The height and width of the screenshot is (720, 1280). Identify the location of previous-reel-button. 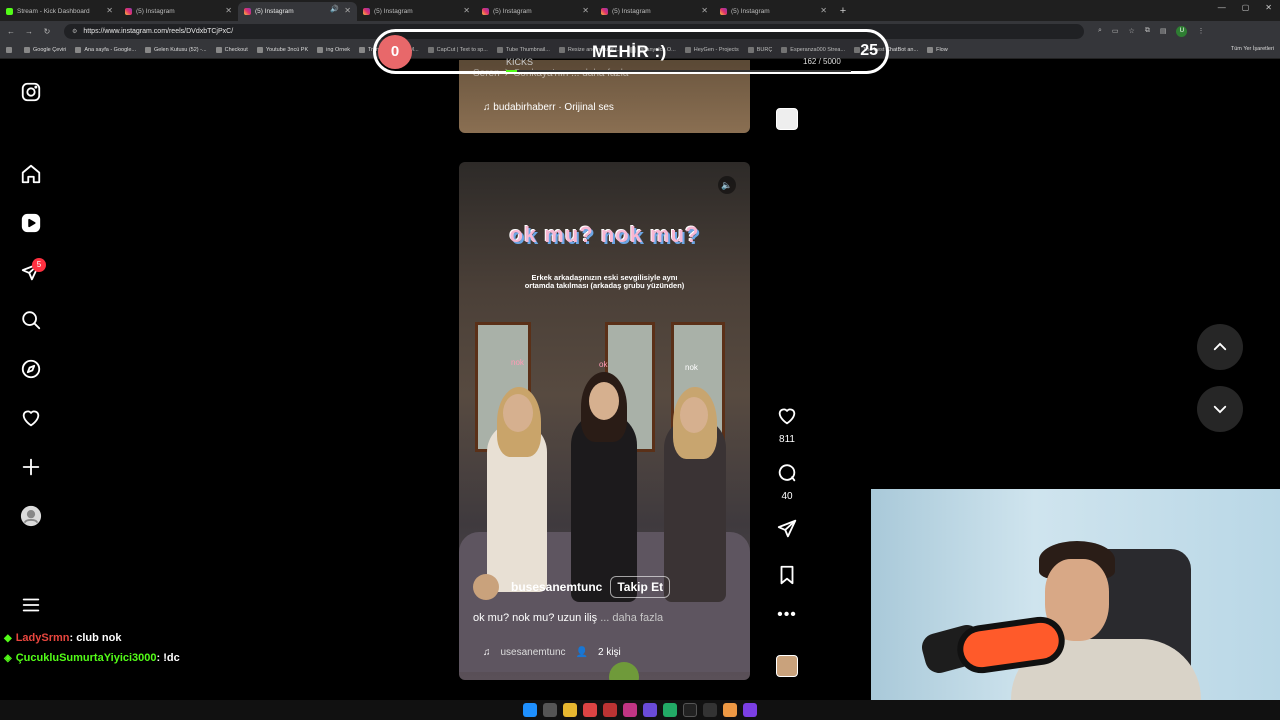
(1220, 347).